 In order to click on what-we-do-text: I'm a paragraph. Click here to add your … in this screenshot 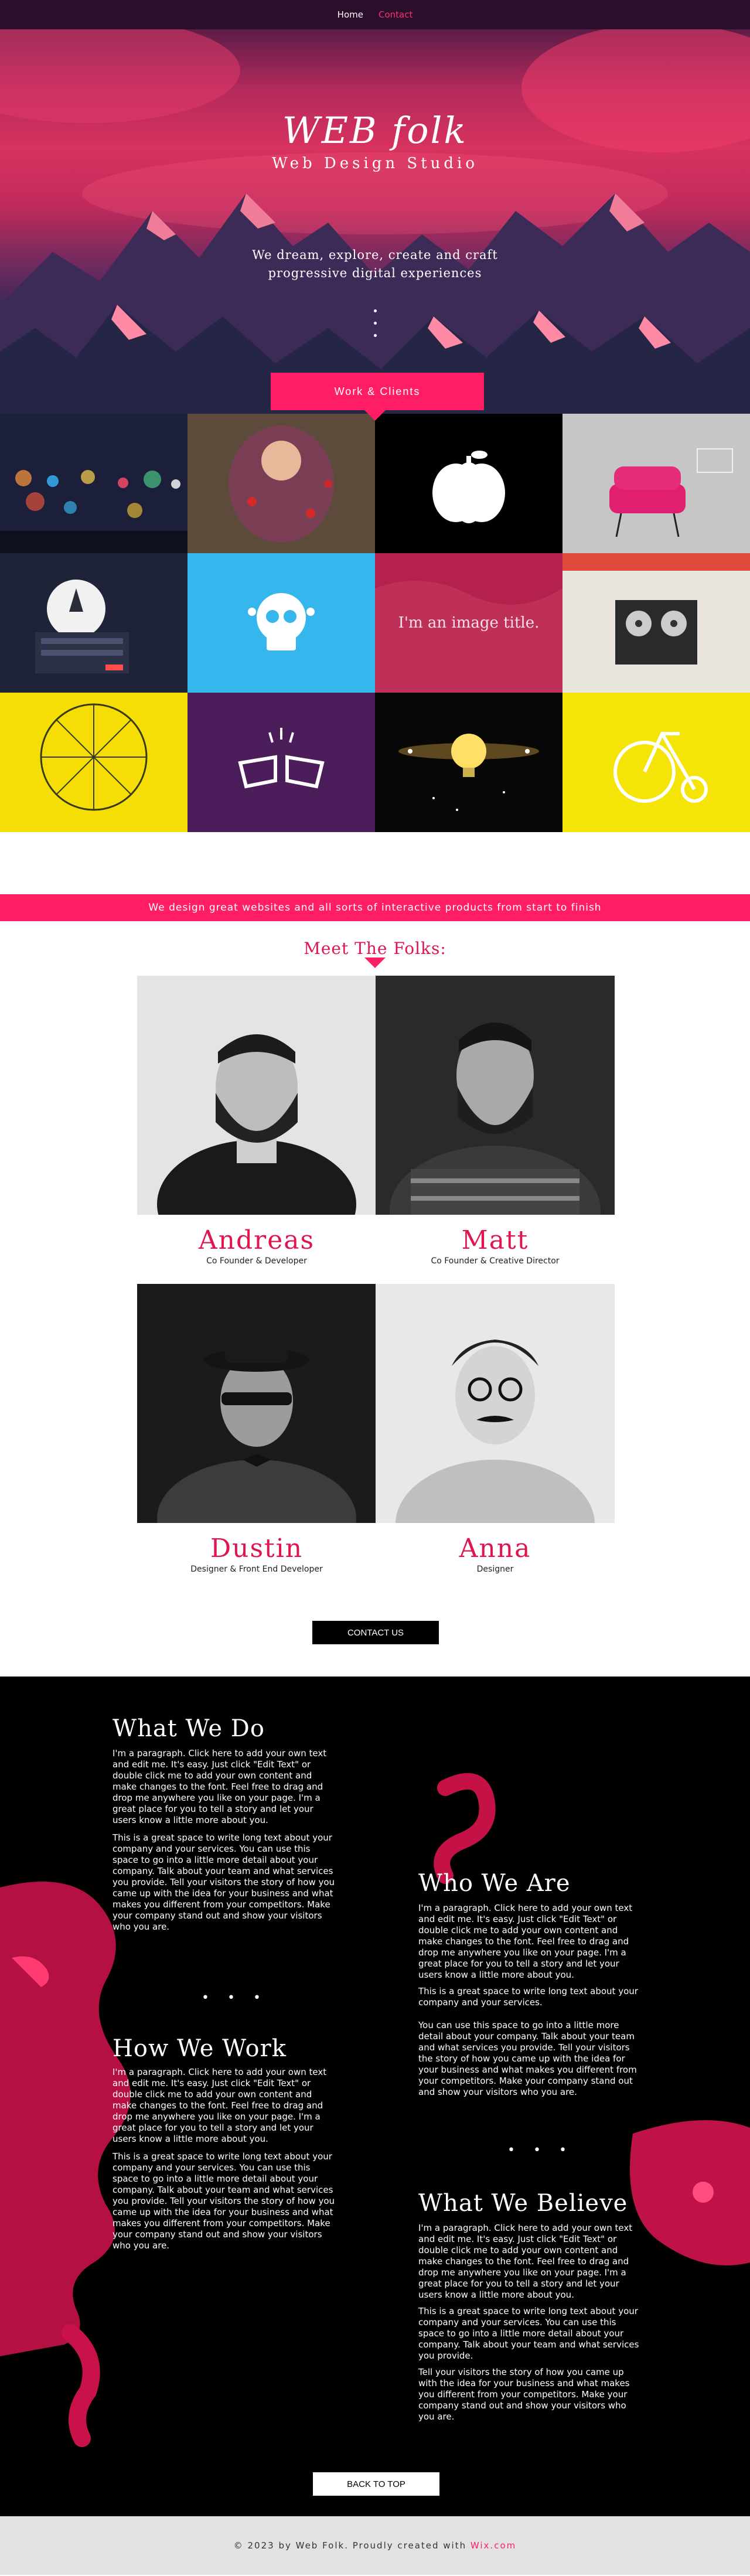, I will do `click(219, 1786)`.